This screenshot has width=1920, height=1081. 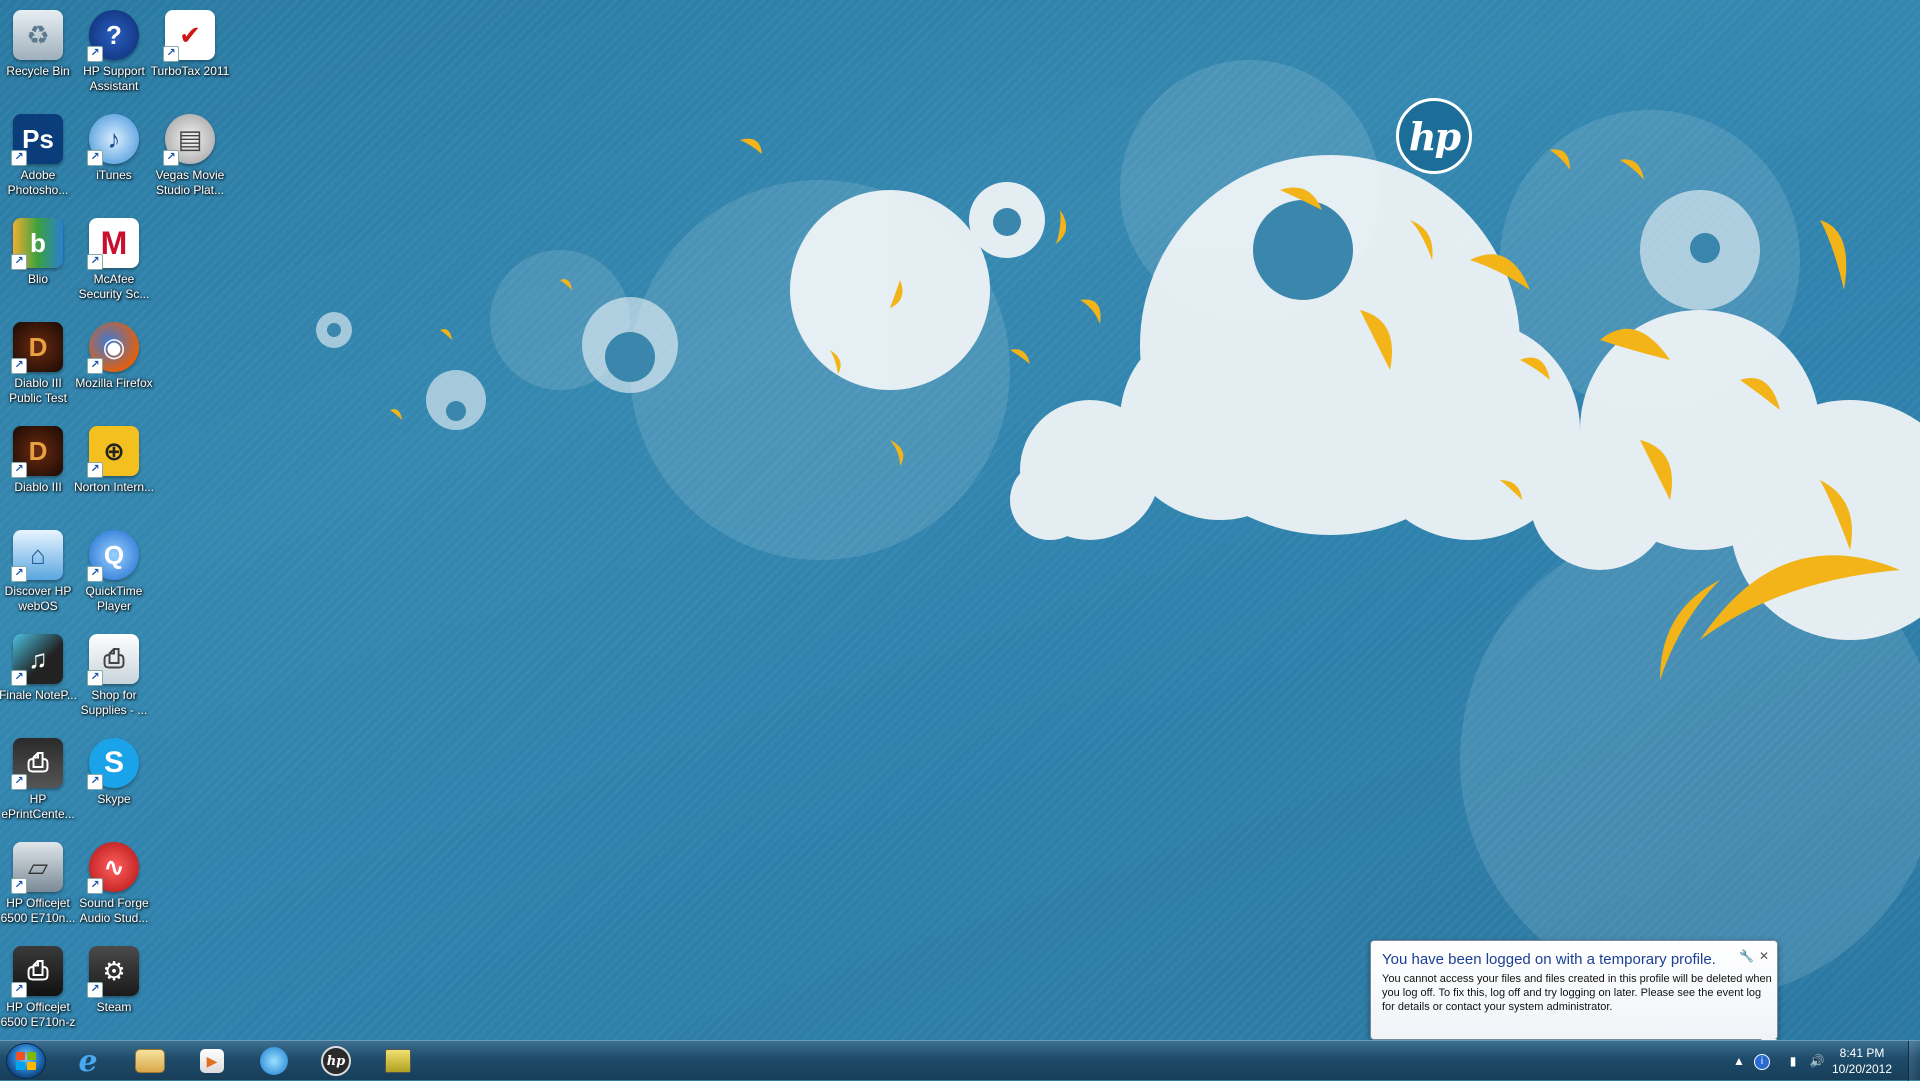 I want to click on firefox-icon: ◉ ↗, so click(x=113, y=348).